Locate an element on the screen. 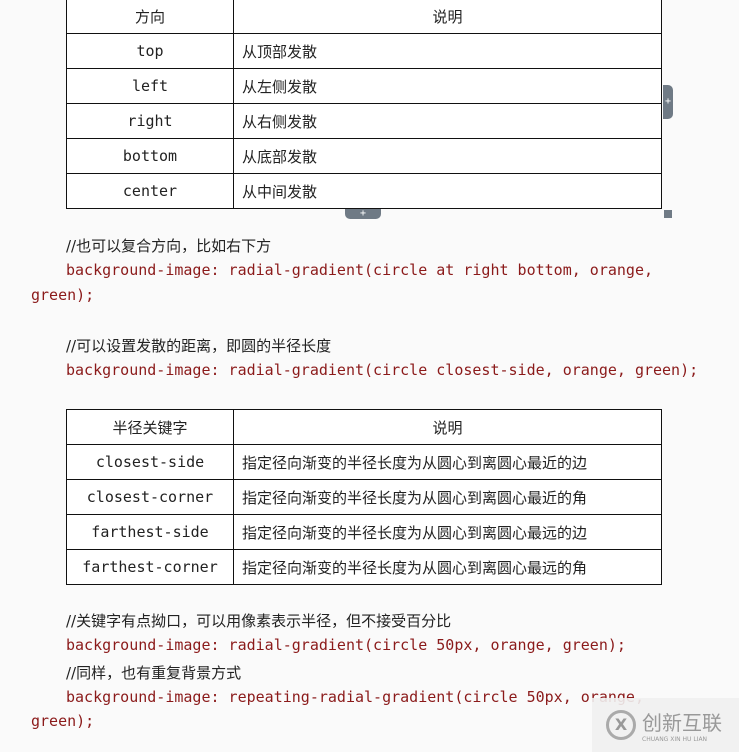 Image resolution: width=739 pixels, height=752 pixels. cell-key: farthest-side is located at coordinates (150, 532).